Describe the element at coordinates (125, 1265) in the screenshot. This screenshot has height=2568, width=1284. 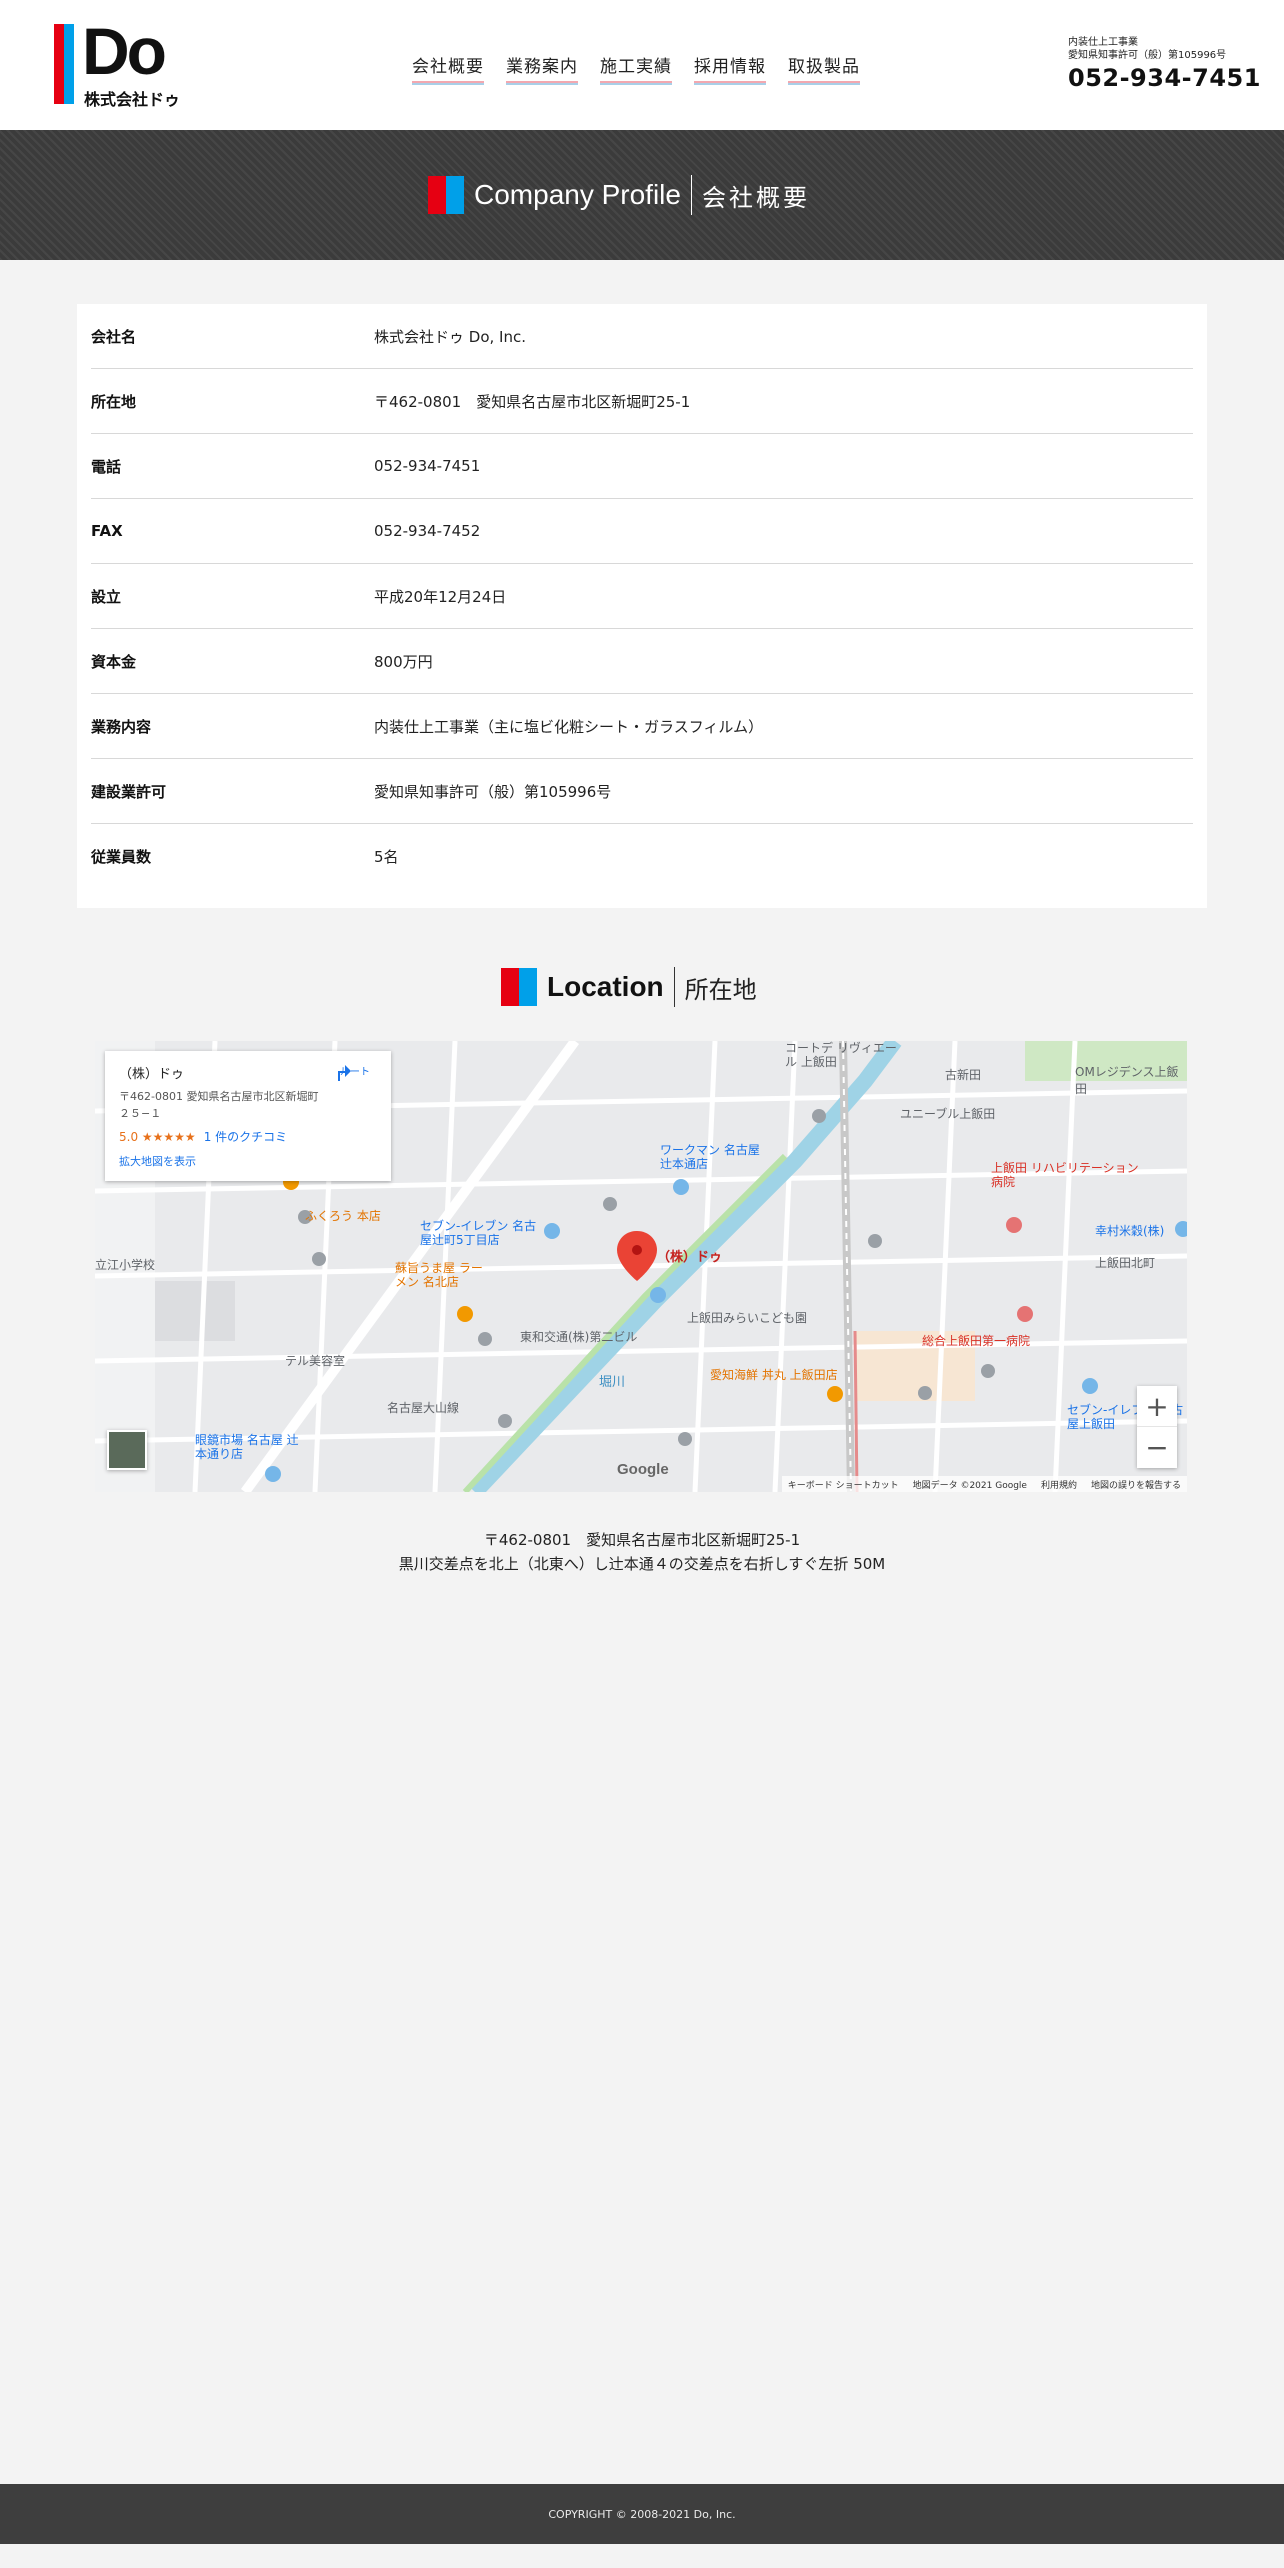
I see `map-label: 立江小学校` at that location.